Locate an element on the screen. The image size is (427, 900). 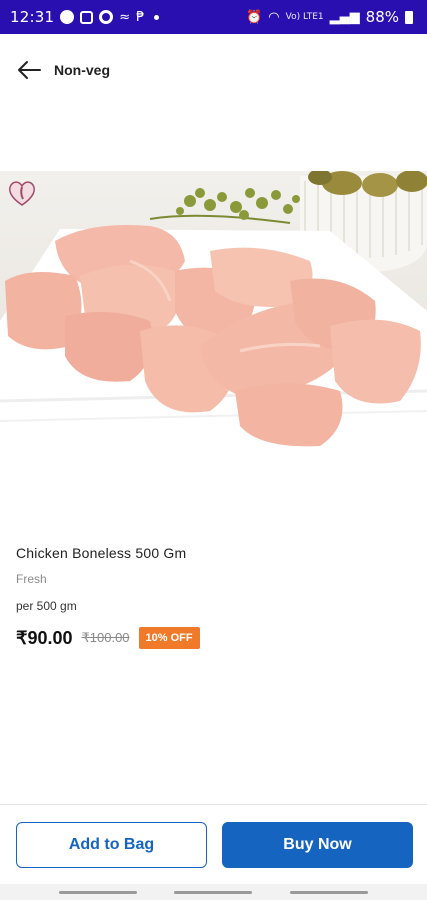
discount-badge: 10% OFF is located at coordinates (169, 638).